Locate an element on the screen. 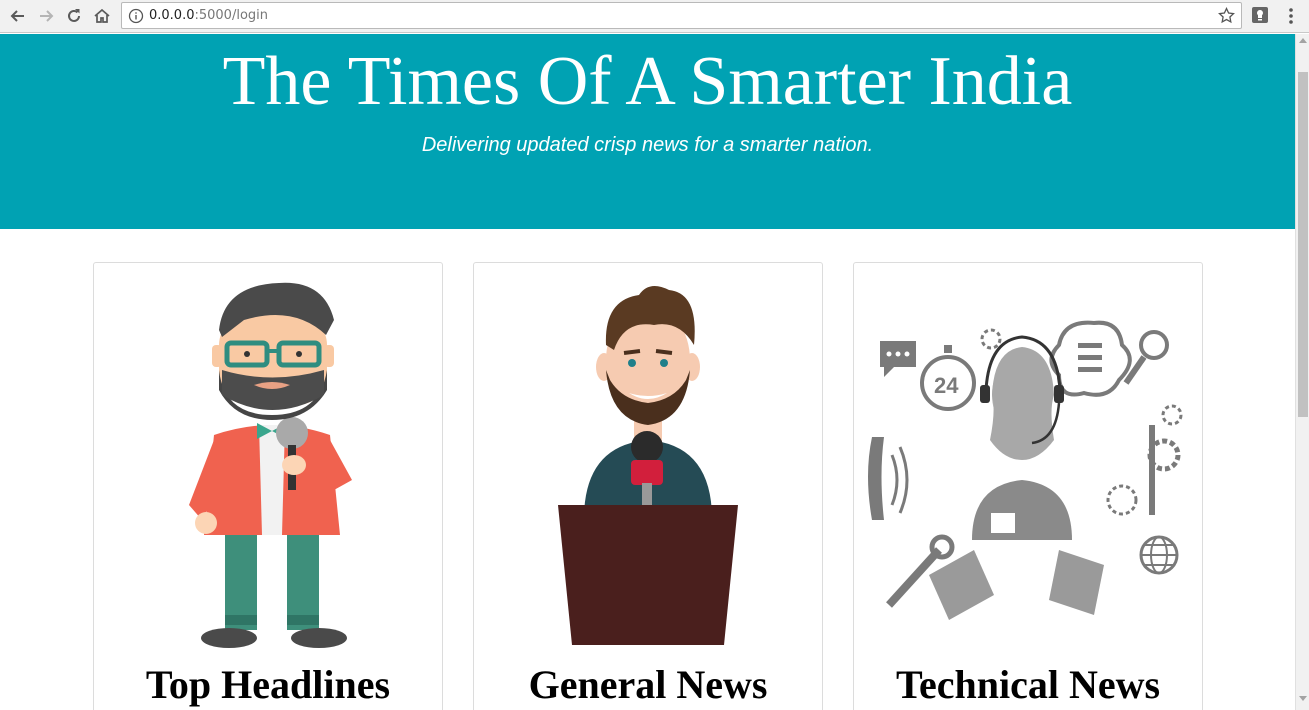 This screenshot has width=1309, height=710. page-scrollbar is located at coordinates (1302, 372).